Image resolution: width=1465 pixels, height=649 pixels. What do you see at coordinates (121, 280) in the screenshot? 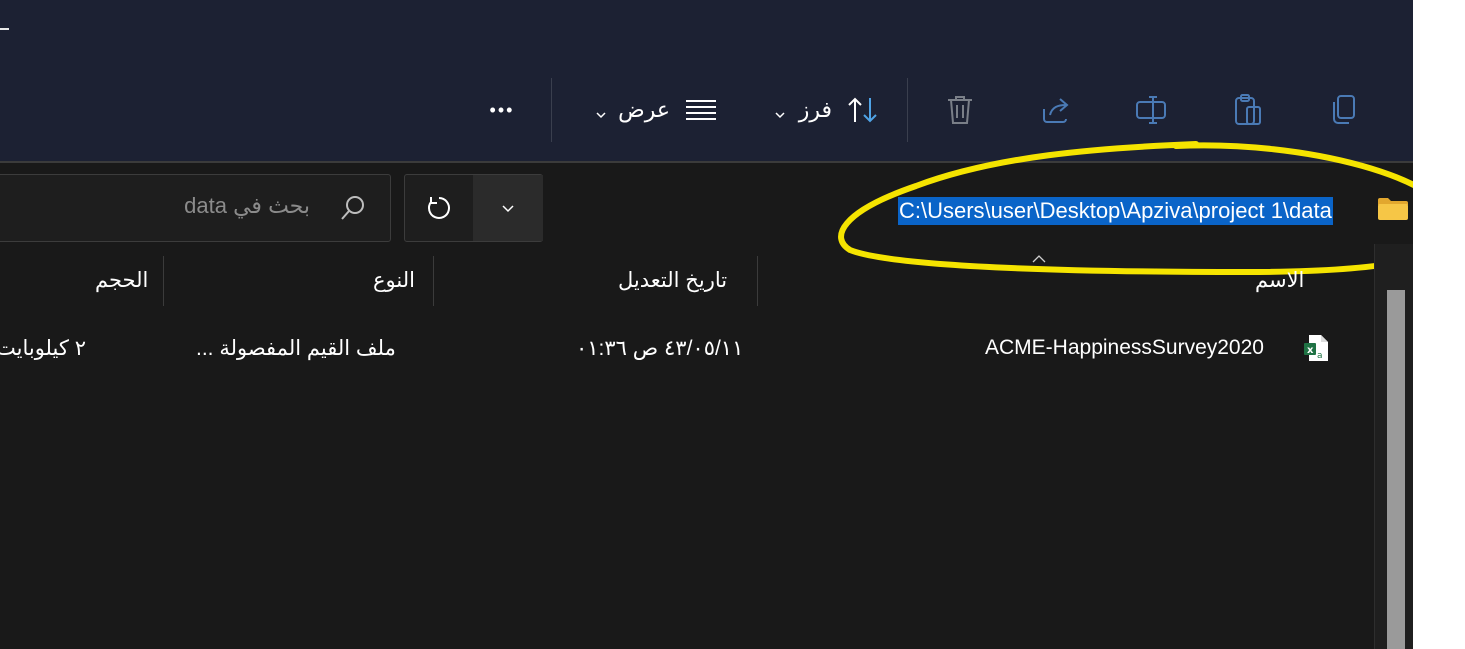
I see `column-header-size: الحجم` at bounding box center [121, 280].